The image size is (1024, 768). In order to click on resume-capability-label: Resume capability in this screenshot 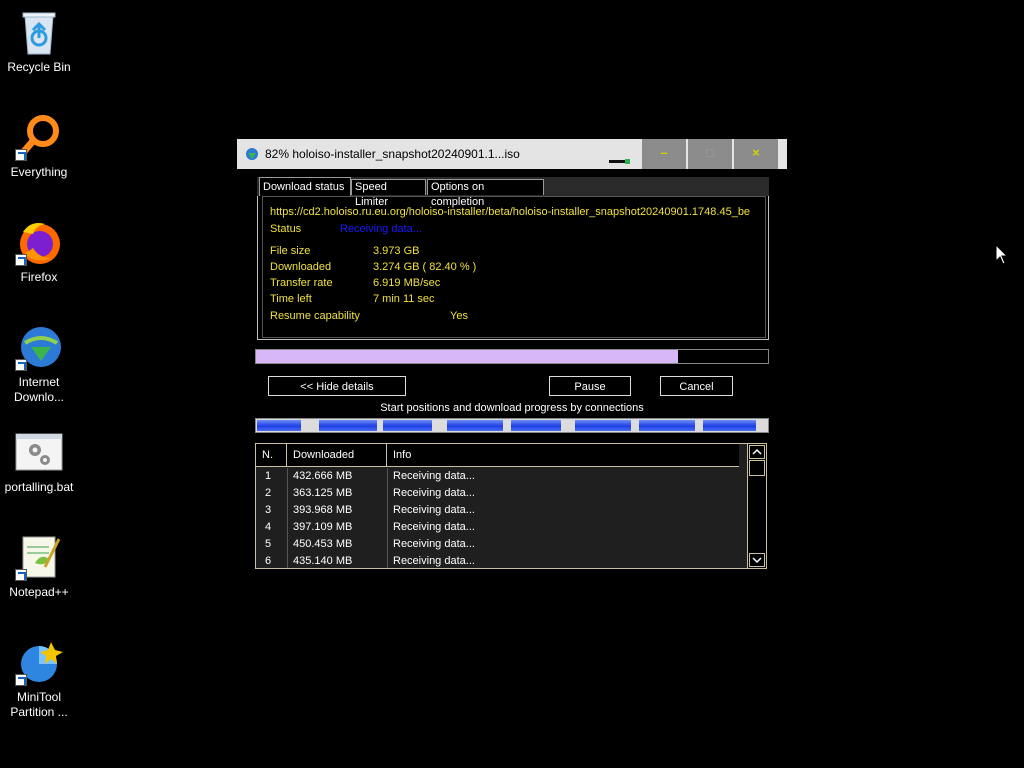, I will do `click(315, 316)`.